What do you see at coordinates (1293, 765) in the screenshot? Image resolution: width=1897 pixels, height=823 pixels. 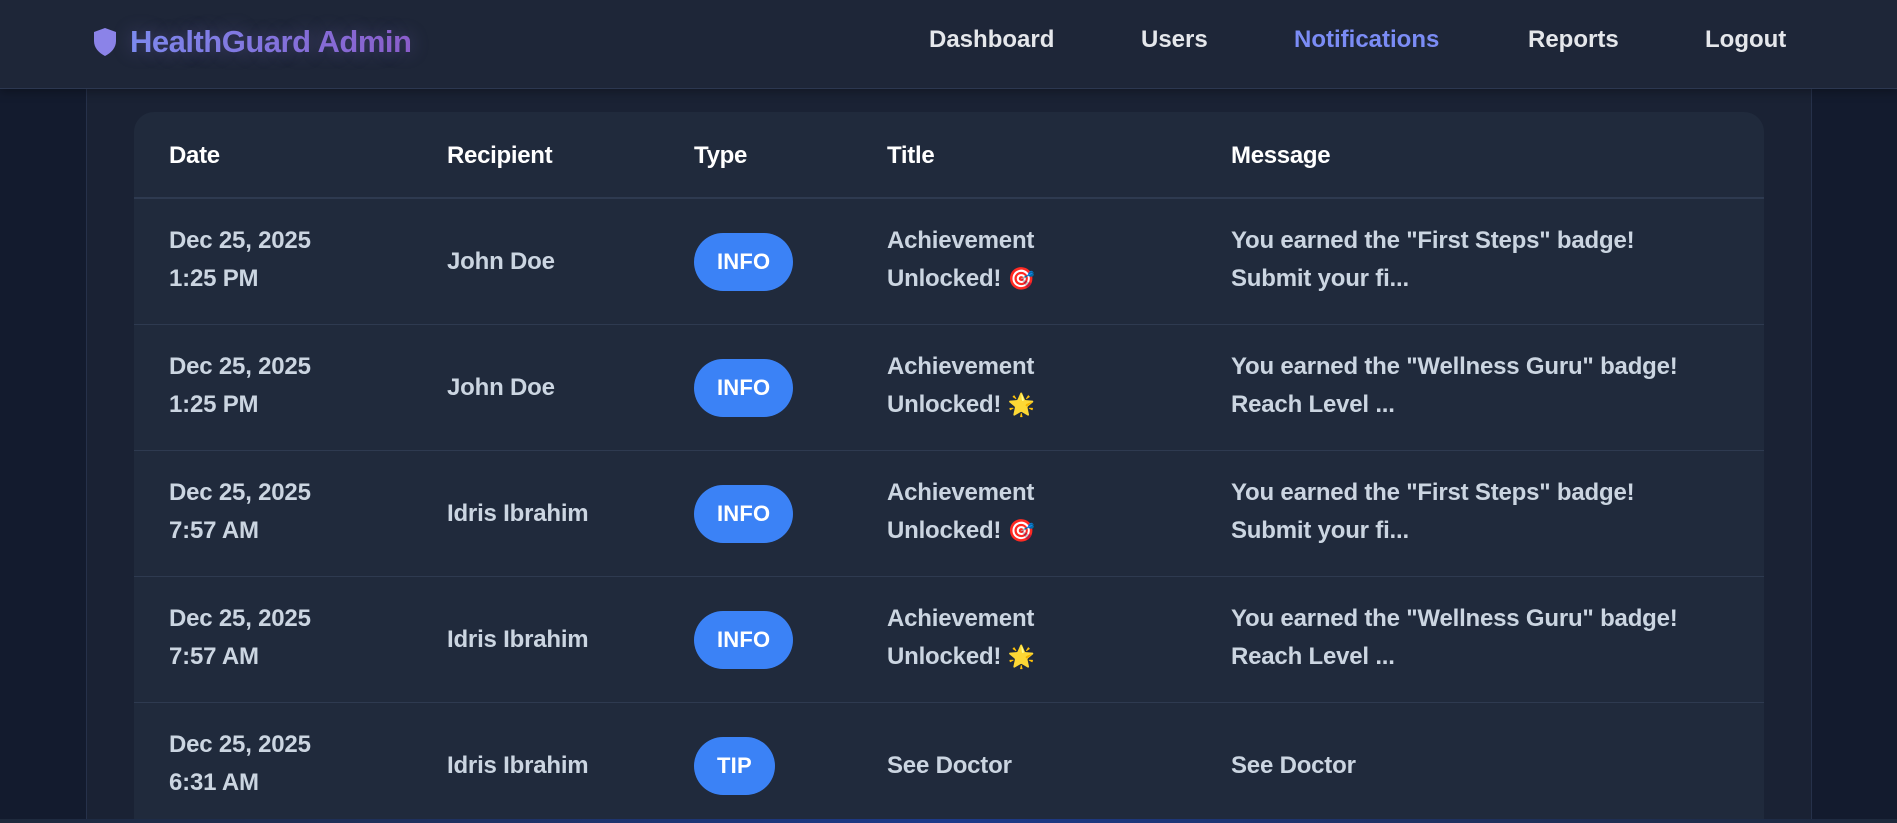 I see `message-cell: See Doctor` at bounding box center [1293, 765].